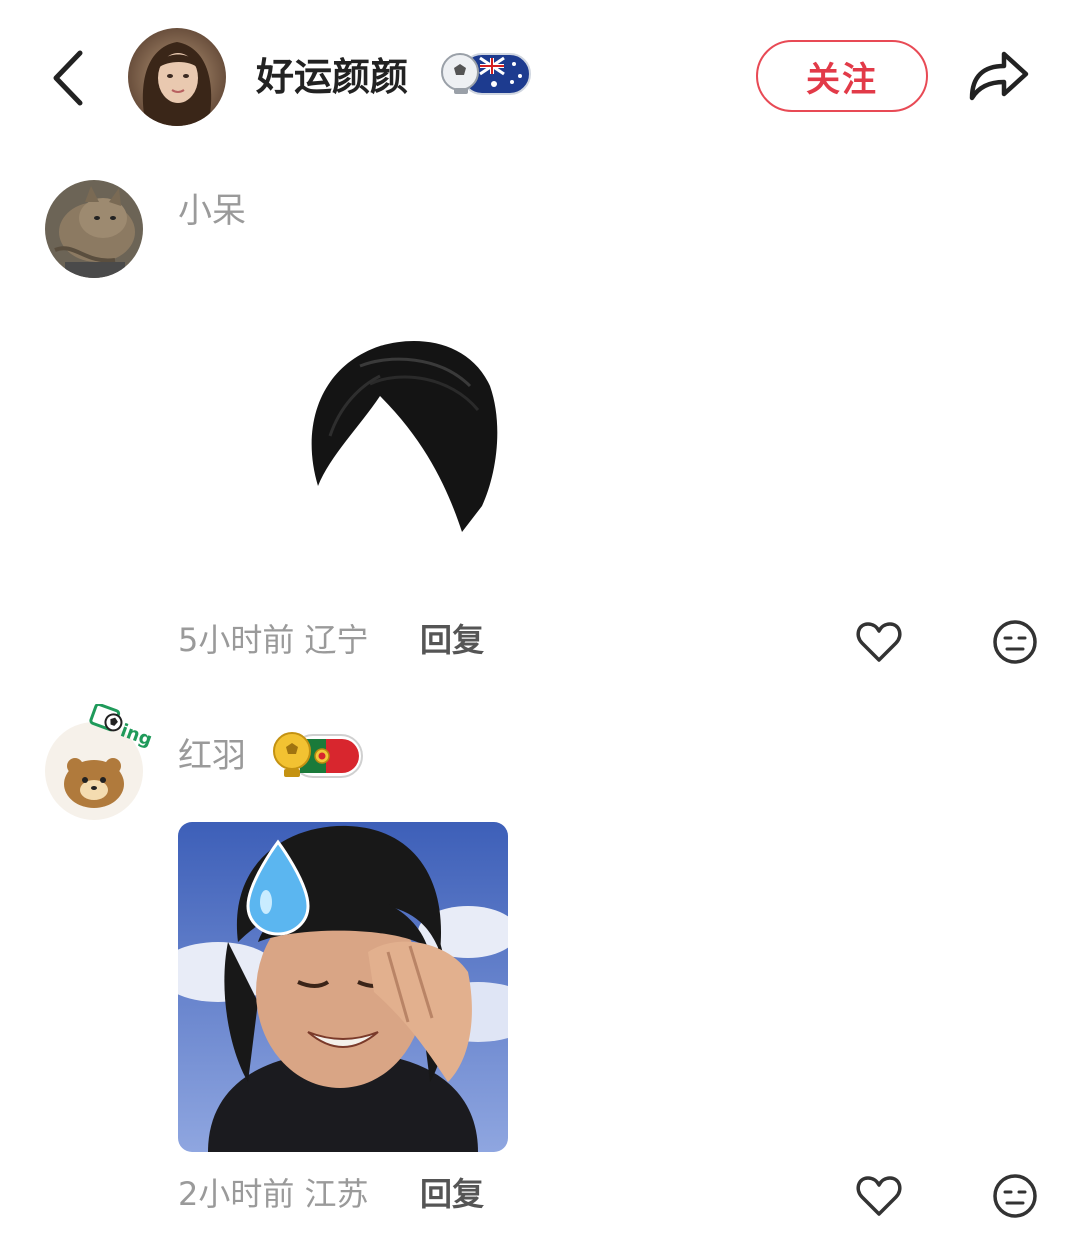  Describe the element at coordinates (336, 640) in the screenshot. I see `comment-location: 辽宁` at that location.